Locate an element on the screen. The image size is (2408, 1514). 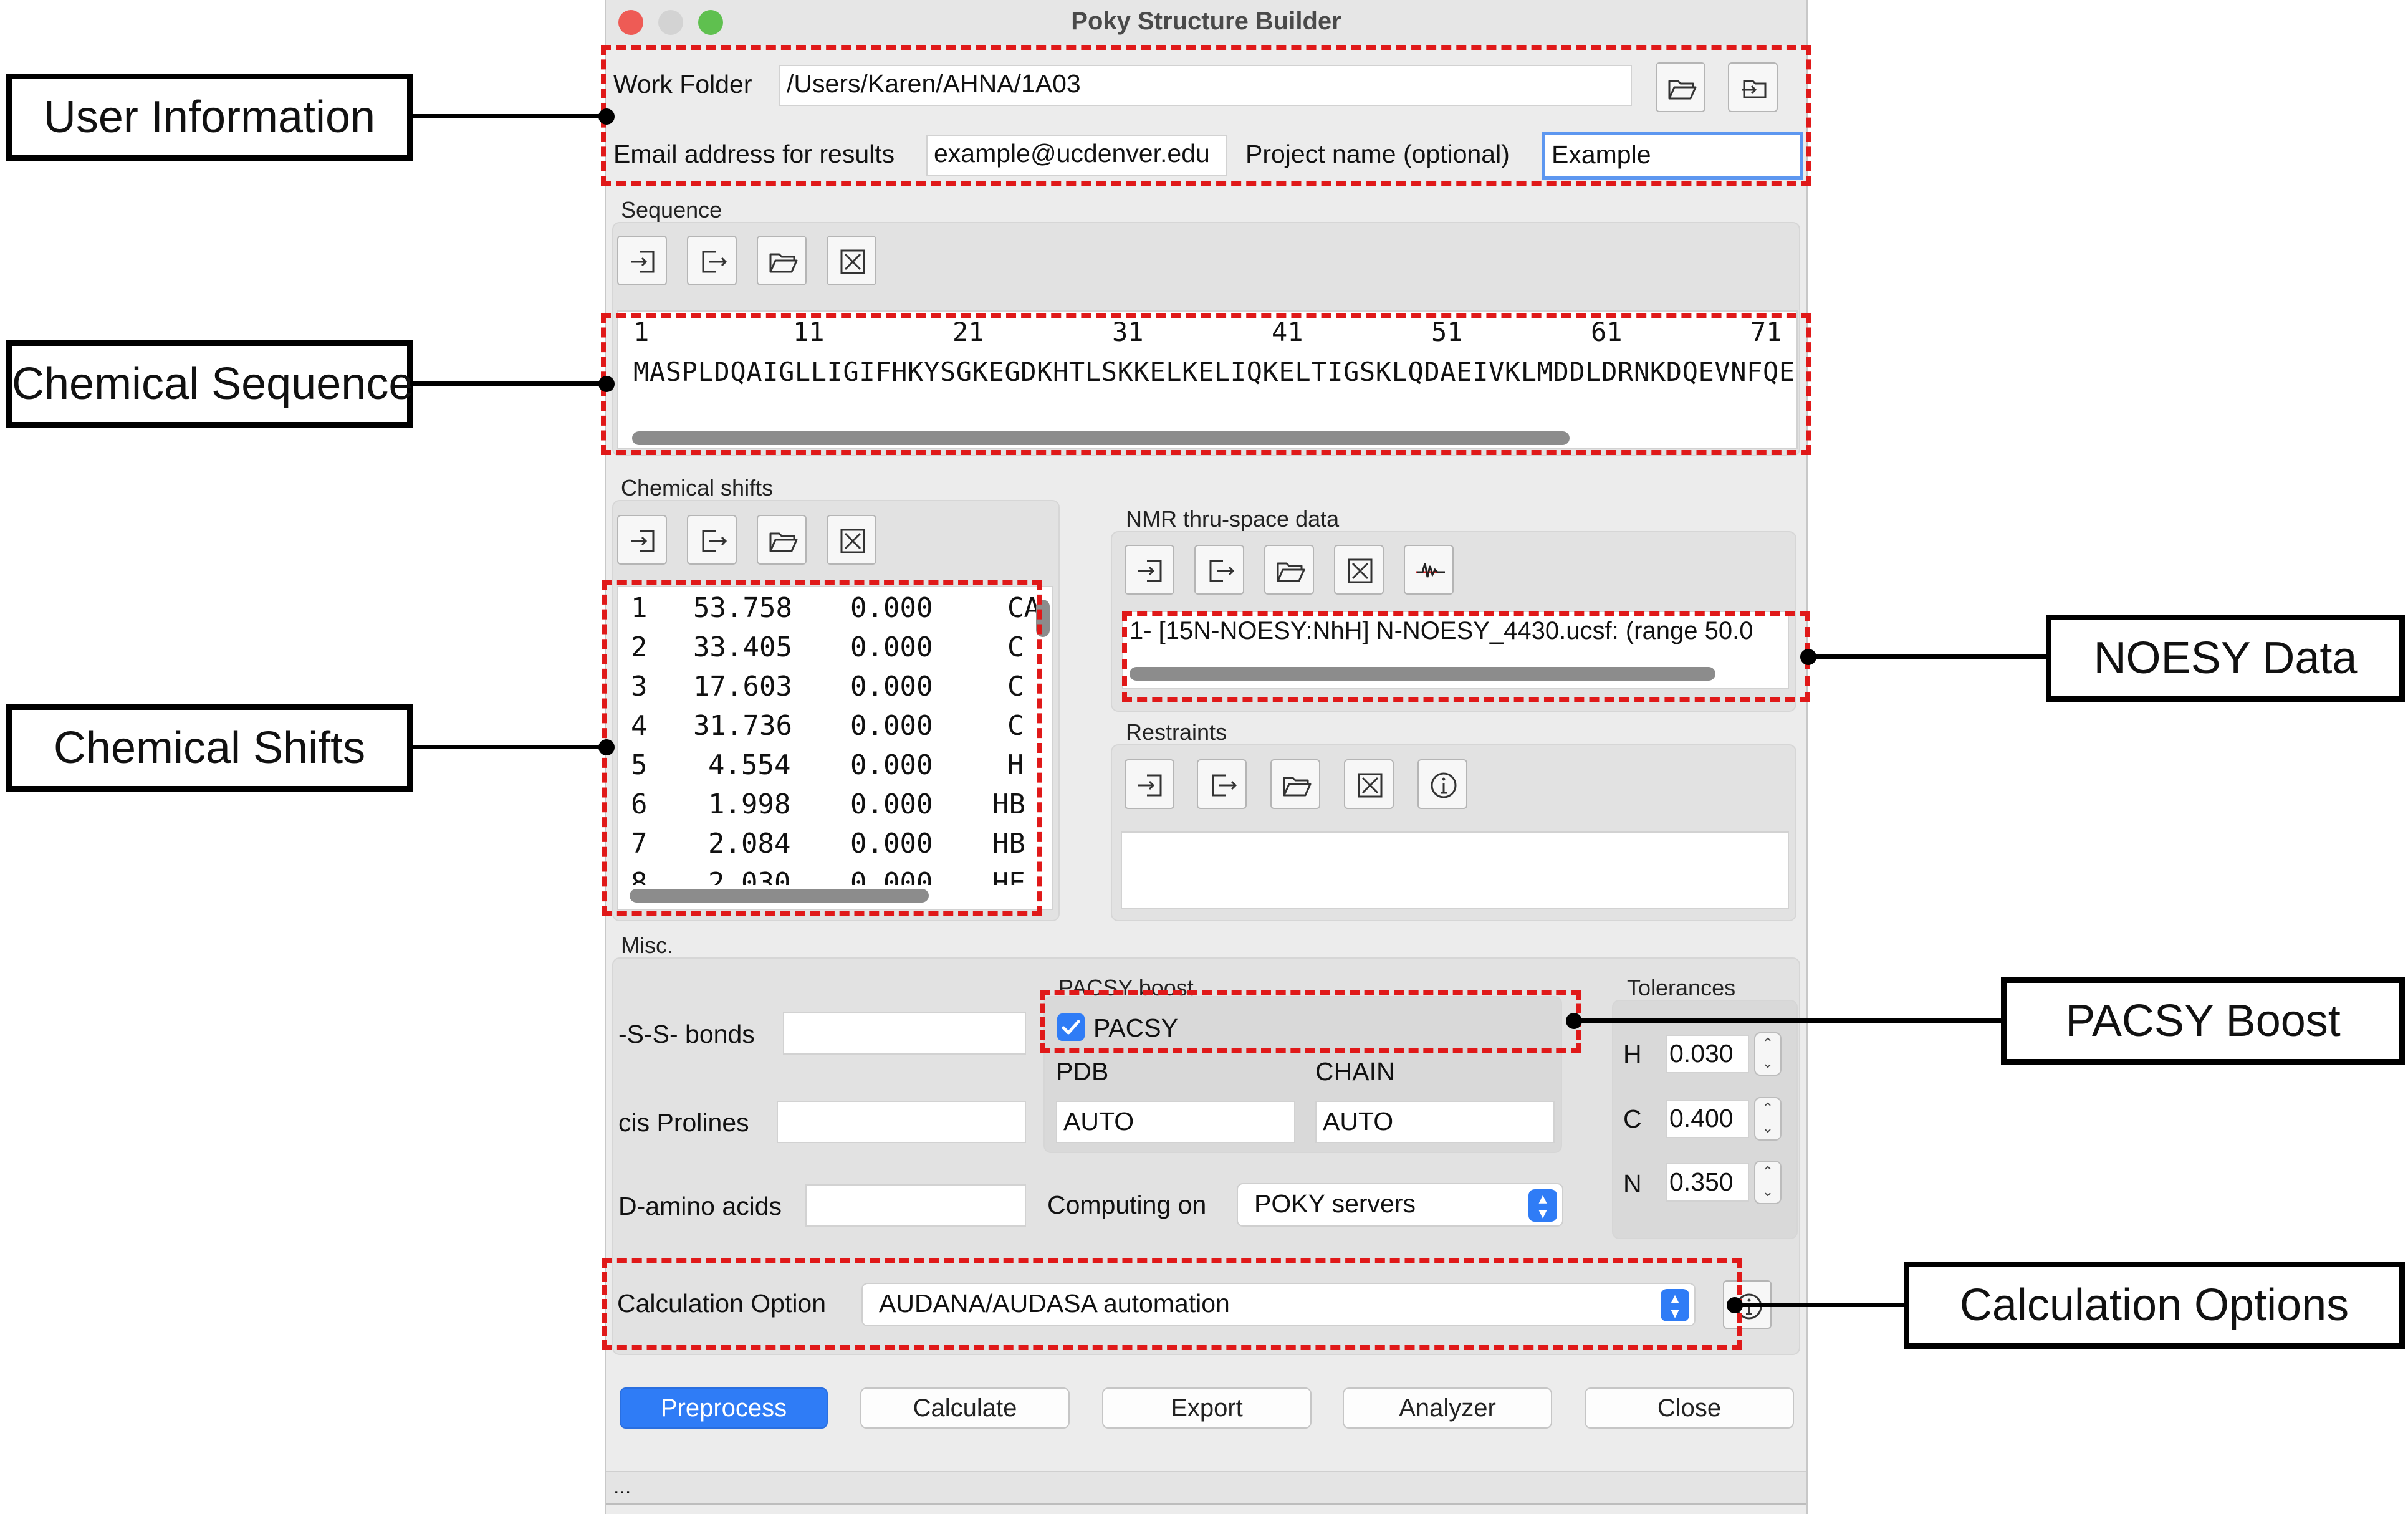
user-information-highlight is located at coordinates (1206, 115).